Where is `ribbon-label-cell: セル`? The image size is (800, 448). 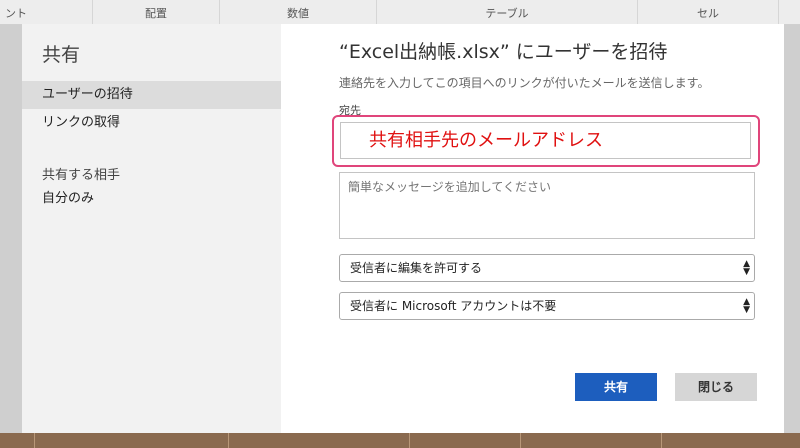 ribbon-label-cell: セル is located at coordinates (708, 13).